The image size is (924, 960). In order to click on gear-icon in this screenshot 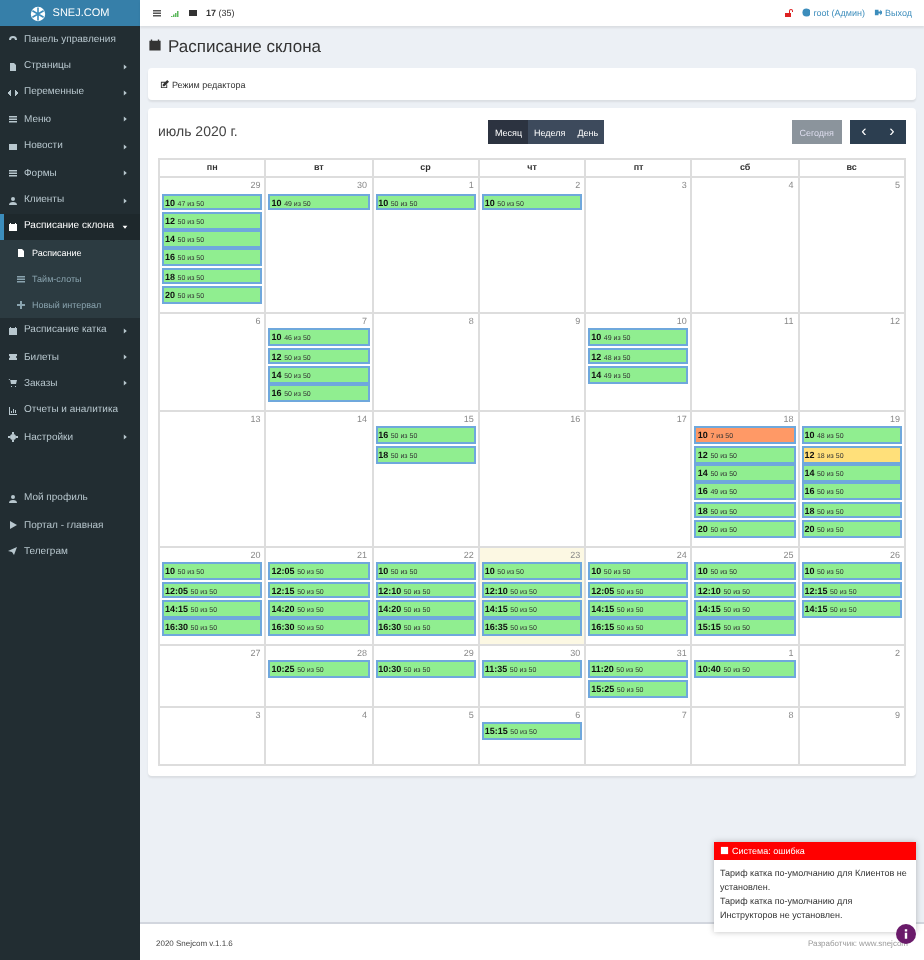, I will do `click(13, 437)`.